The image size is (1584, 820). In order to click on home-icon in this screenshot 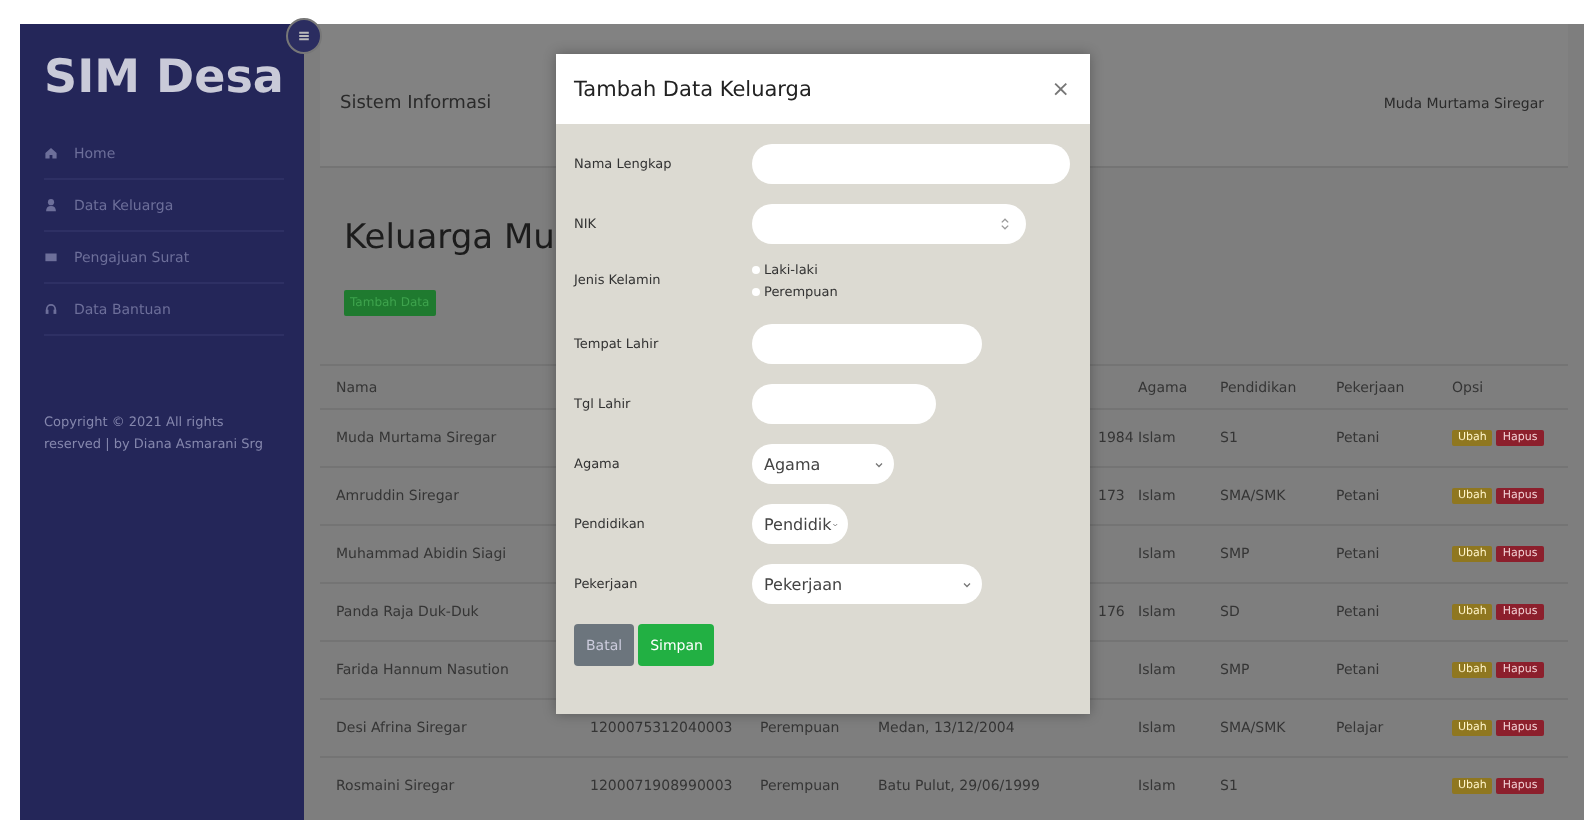, I will do `click(51, 153)`.